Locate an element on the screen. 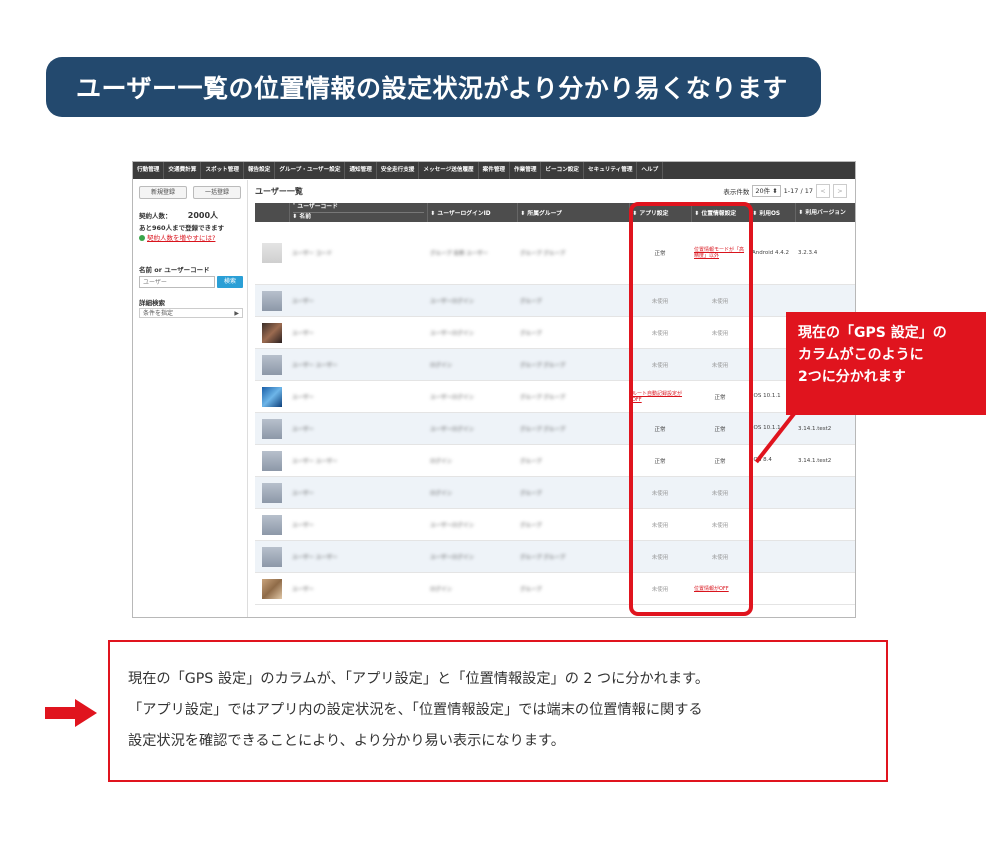 The width and height of the screenshot is (1000, 842). os-cell: Android 4.4.2 is located at coordinates (772, 253).